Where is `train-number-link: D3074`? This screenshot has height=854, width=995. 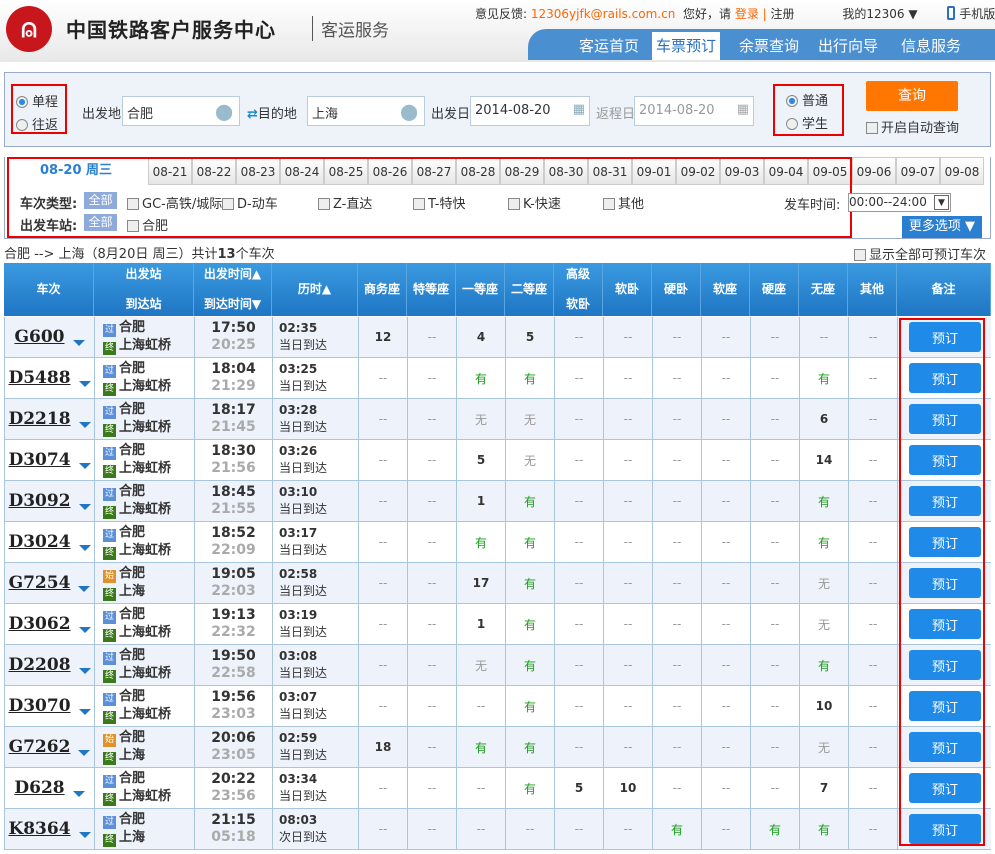 train-number-link: D3074 is located at coordinates (39, 460).